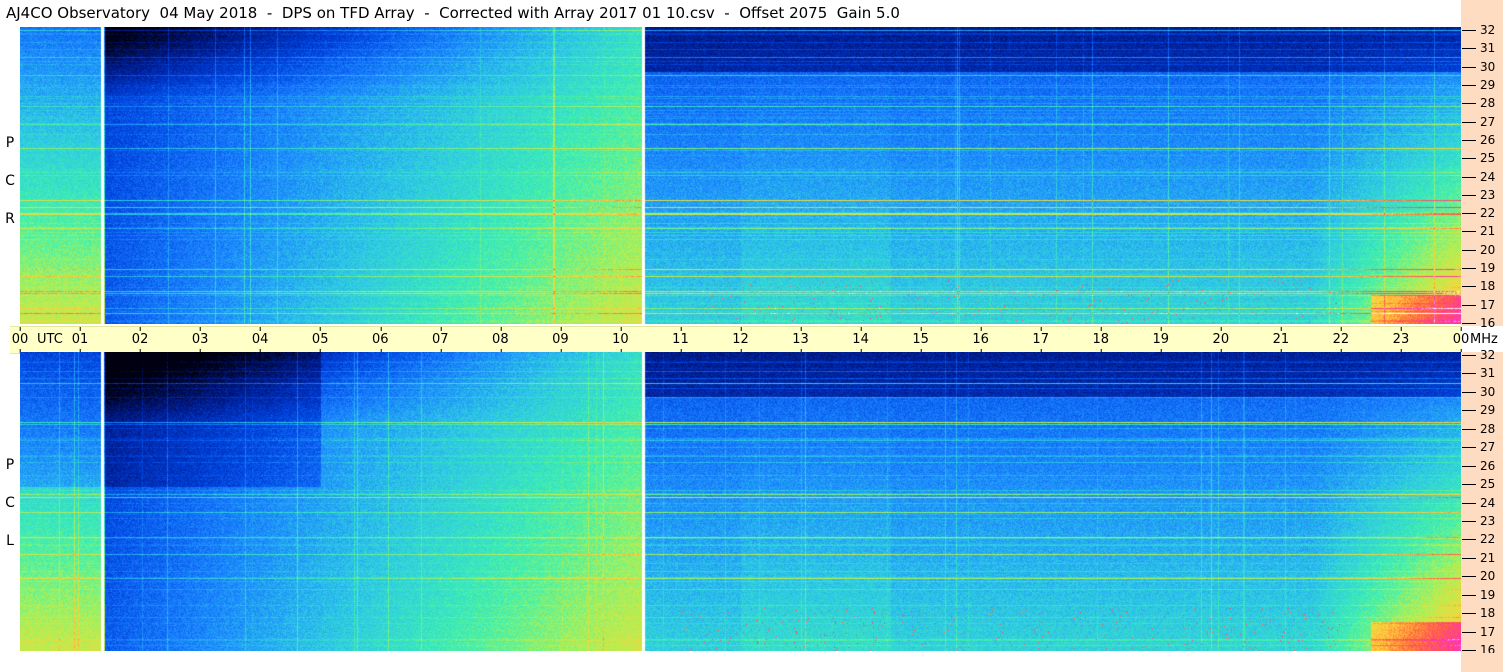 This screenshot has height=672, width=1503. I want to click on rcp-polarization-label: P C R, so click(10, 181).